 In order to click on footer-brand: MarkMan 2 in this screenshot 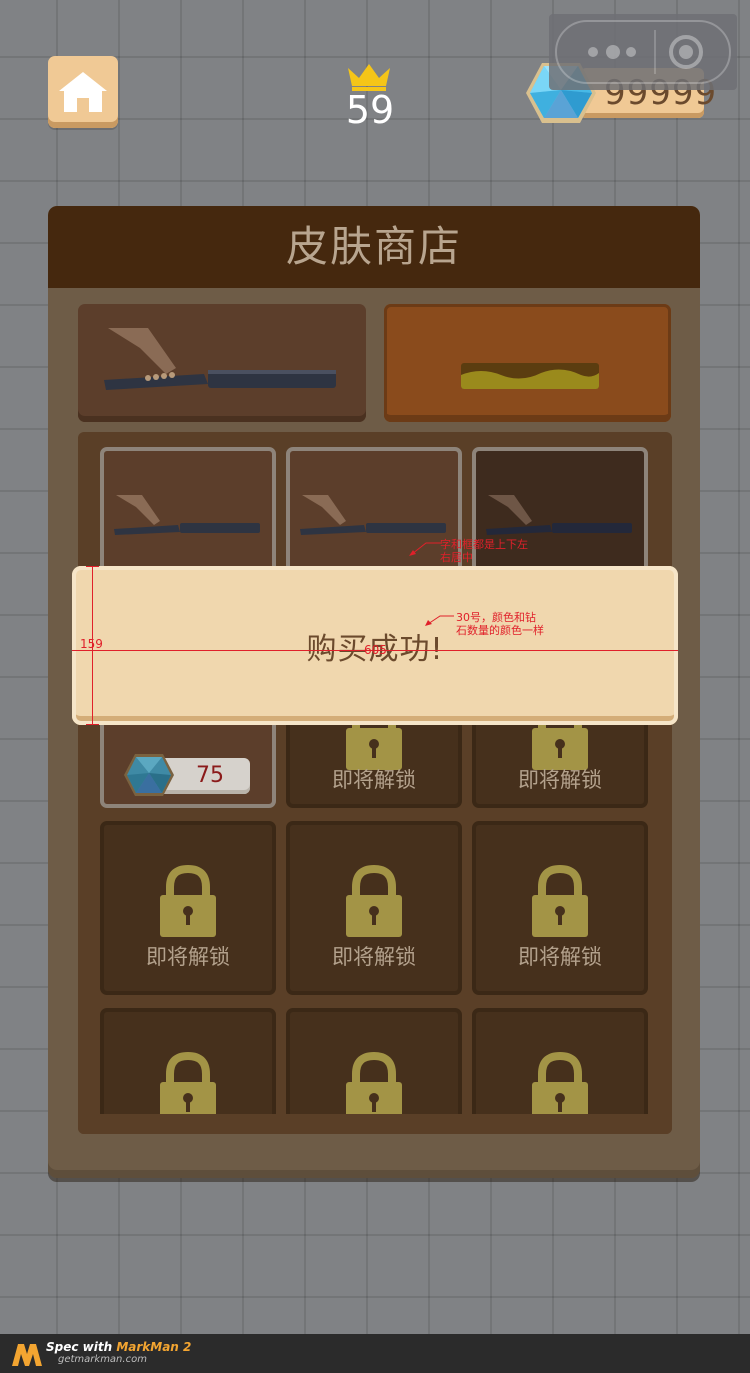, I will do `click(154, 1347)`.